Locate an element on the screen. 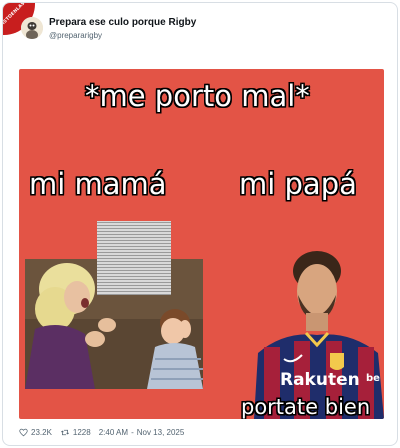 Image resolution: width=400 pixels, height=448 pixels. meme-caption: portate bien is located at coordinates (306, 407).